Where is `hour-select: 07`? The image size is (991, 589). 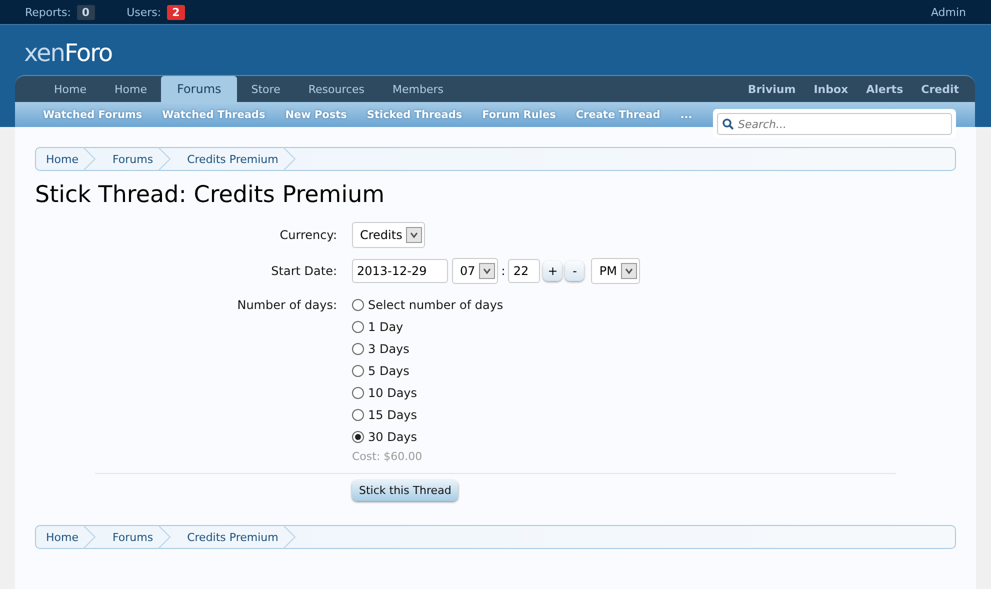
hour-select: 07 is located at coordinates (475, 271).